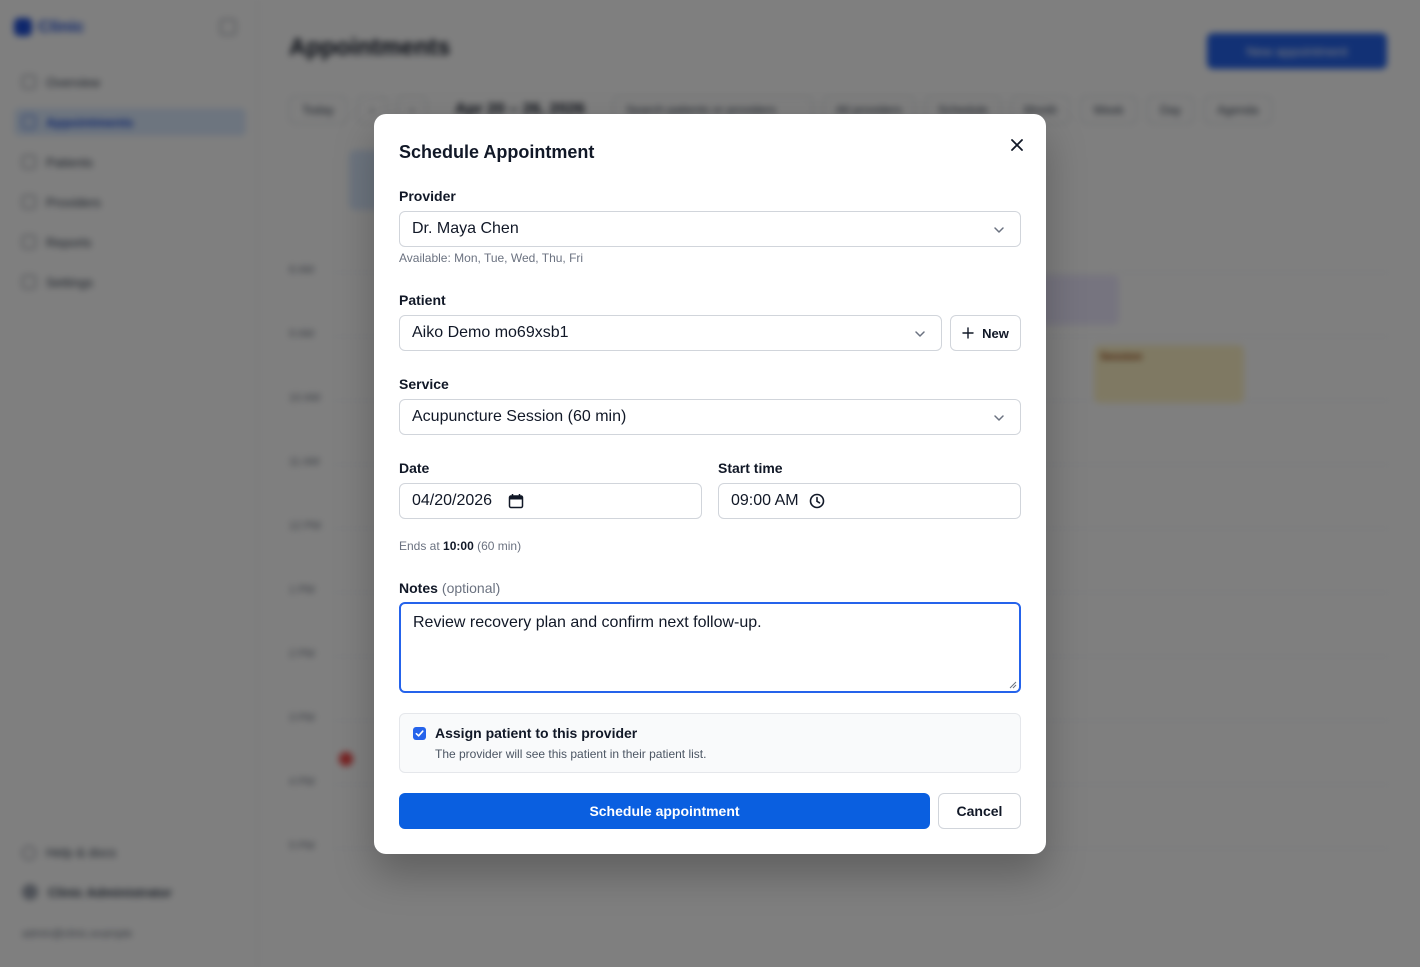 The image size is (1420, 967). I want to click on notes-label: Notes (optional), so click(449, 588).